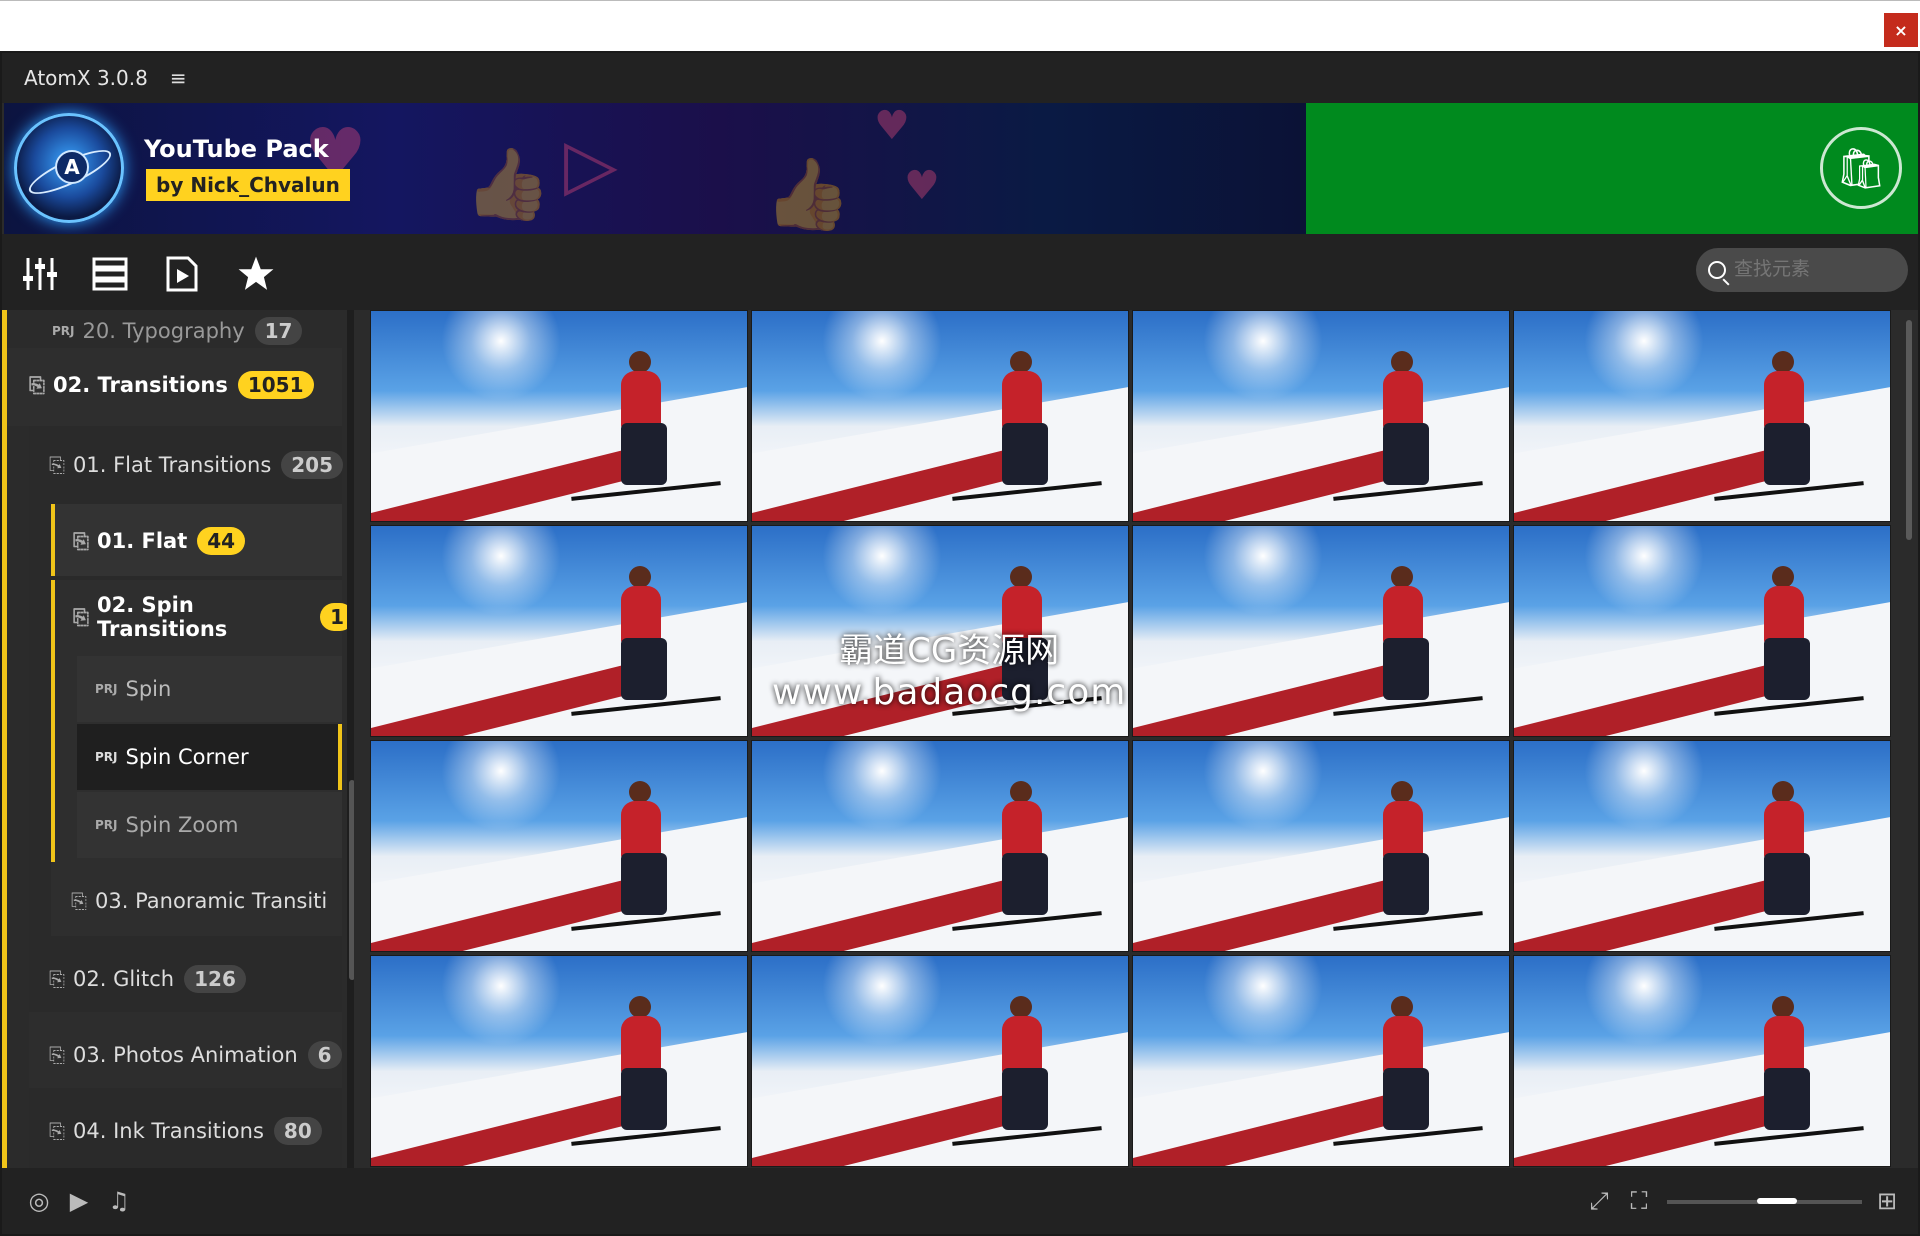  I want to click on search-input, so click(1814, 270).